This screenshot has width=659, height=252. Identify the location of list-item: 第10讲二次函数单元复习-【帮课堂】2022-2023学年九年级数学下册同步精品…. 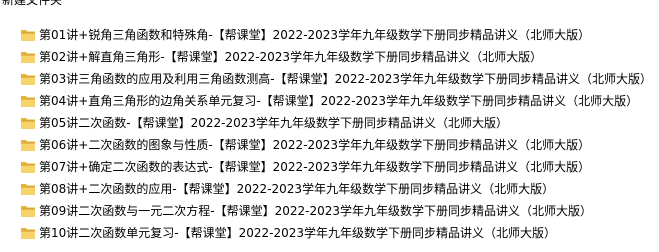
(329, 233).